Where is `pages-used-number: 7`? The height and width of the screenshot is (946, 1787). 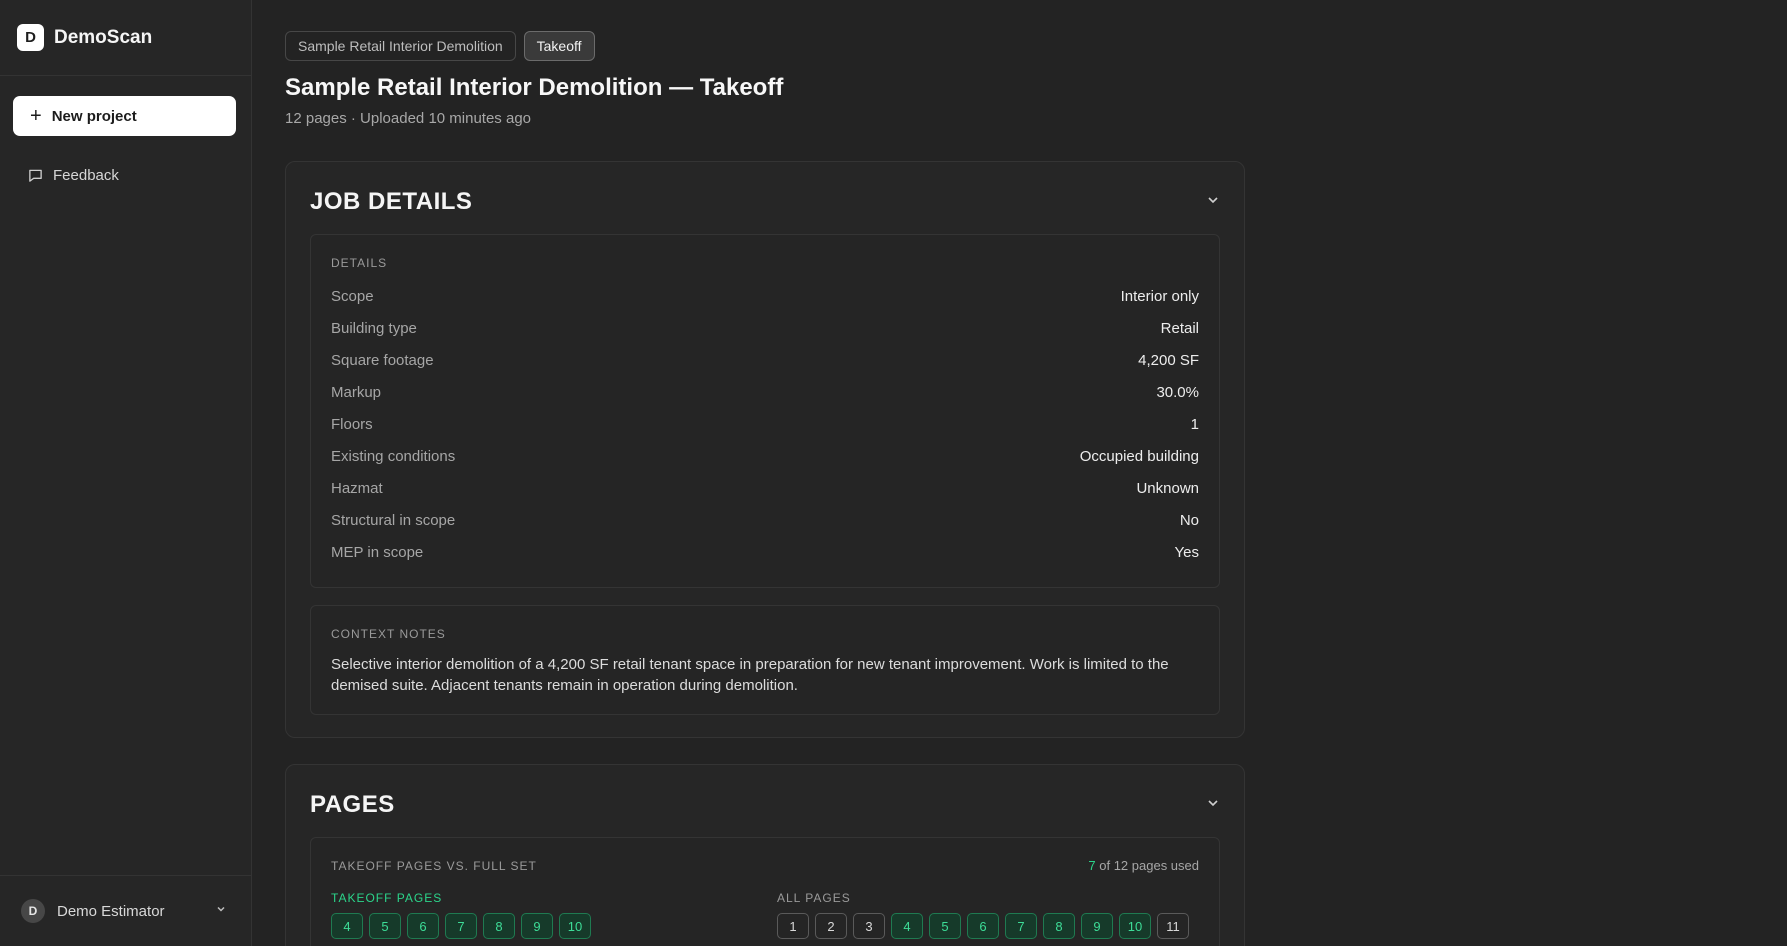
pages-used-number: 7 is located at coordinates (1092, 865).